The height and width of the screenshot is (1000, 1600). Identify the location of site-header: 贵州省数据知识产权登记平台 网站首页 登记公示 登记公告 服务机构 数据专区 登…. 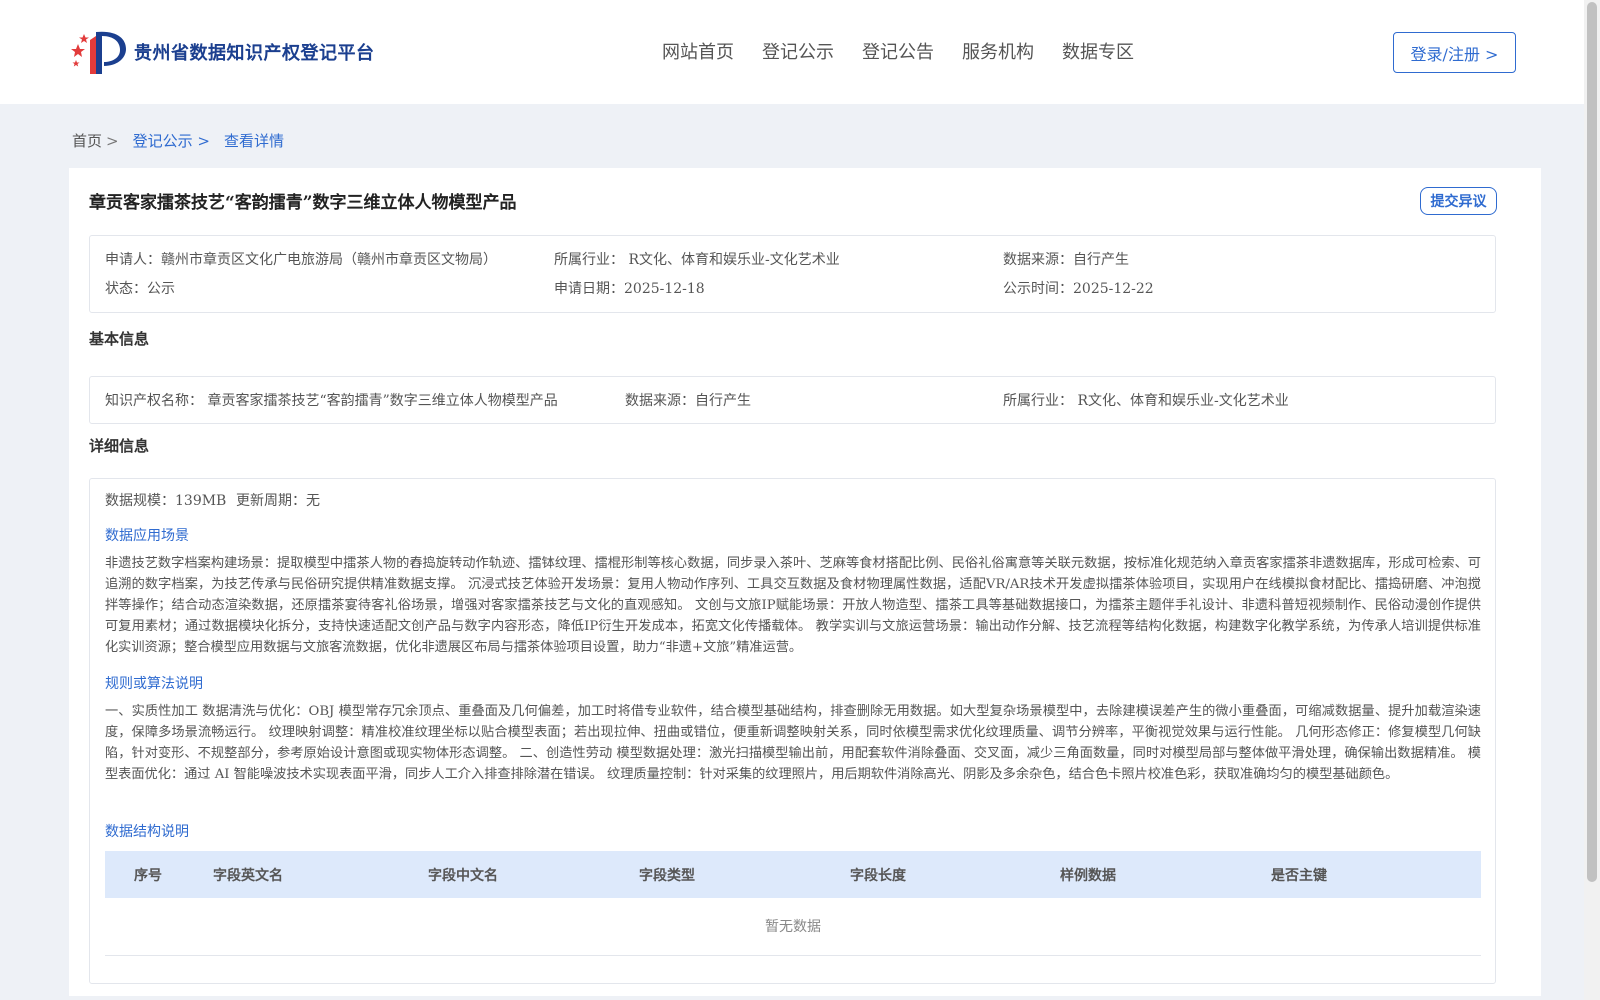
(792, 52).